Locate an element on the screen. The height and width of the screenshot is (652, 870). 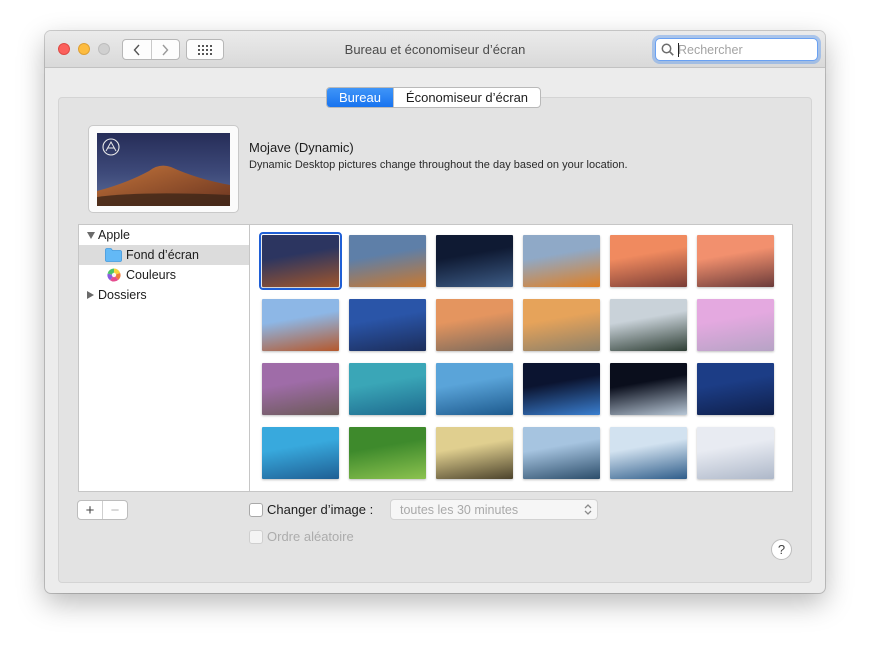
change-picture-checkbox is located at coordinates (256, 510).